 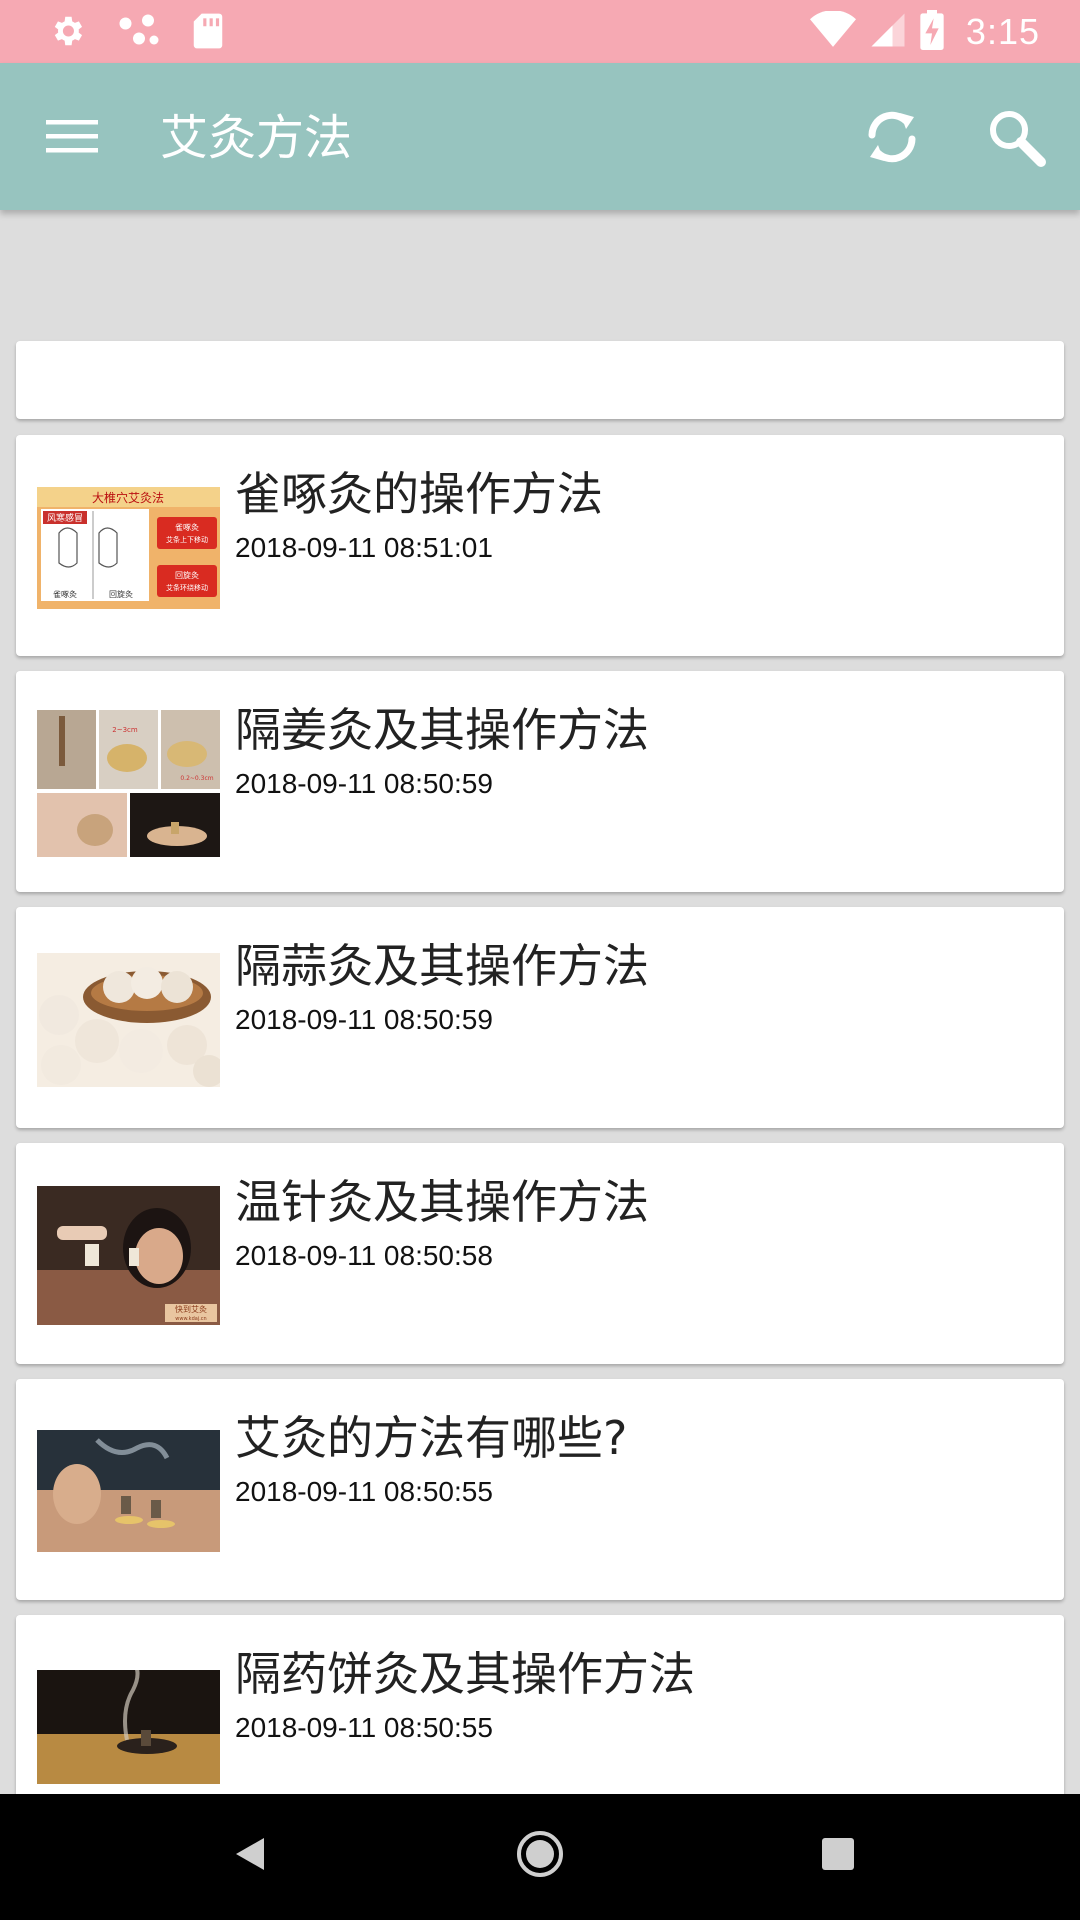 What do you see at coordinates (540, 31) in the screenshot?
I see `status-bar: 3:15` at bounding box center [540, 31].